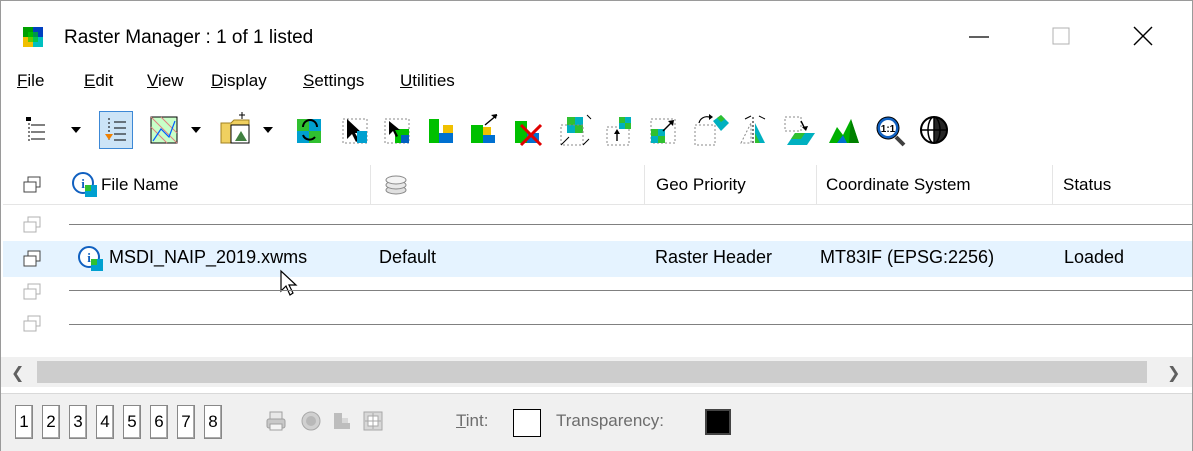 The width and height of the screenshot is (1193, 451). Describe the element at coordinates (105, 422) in the screenshot. I see `view-4-button: 4` at that location.